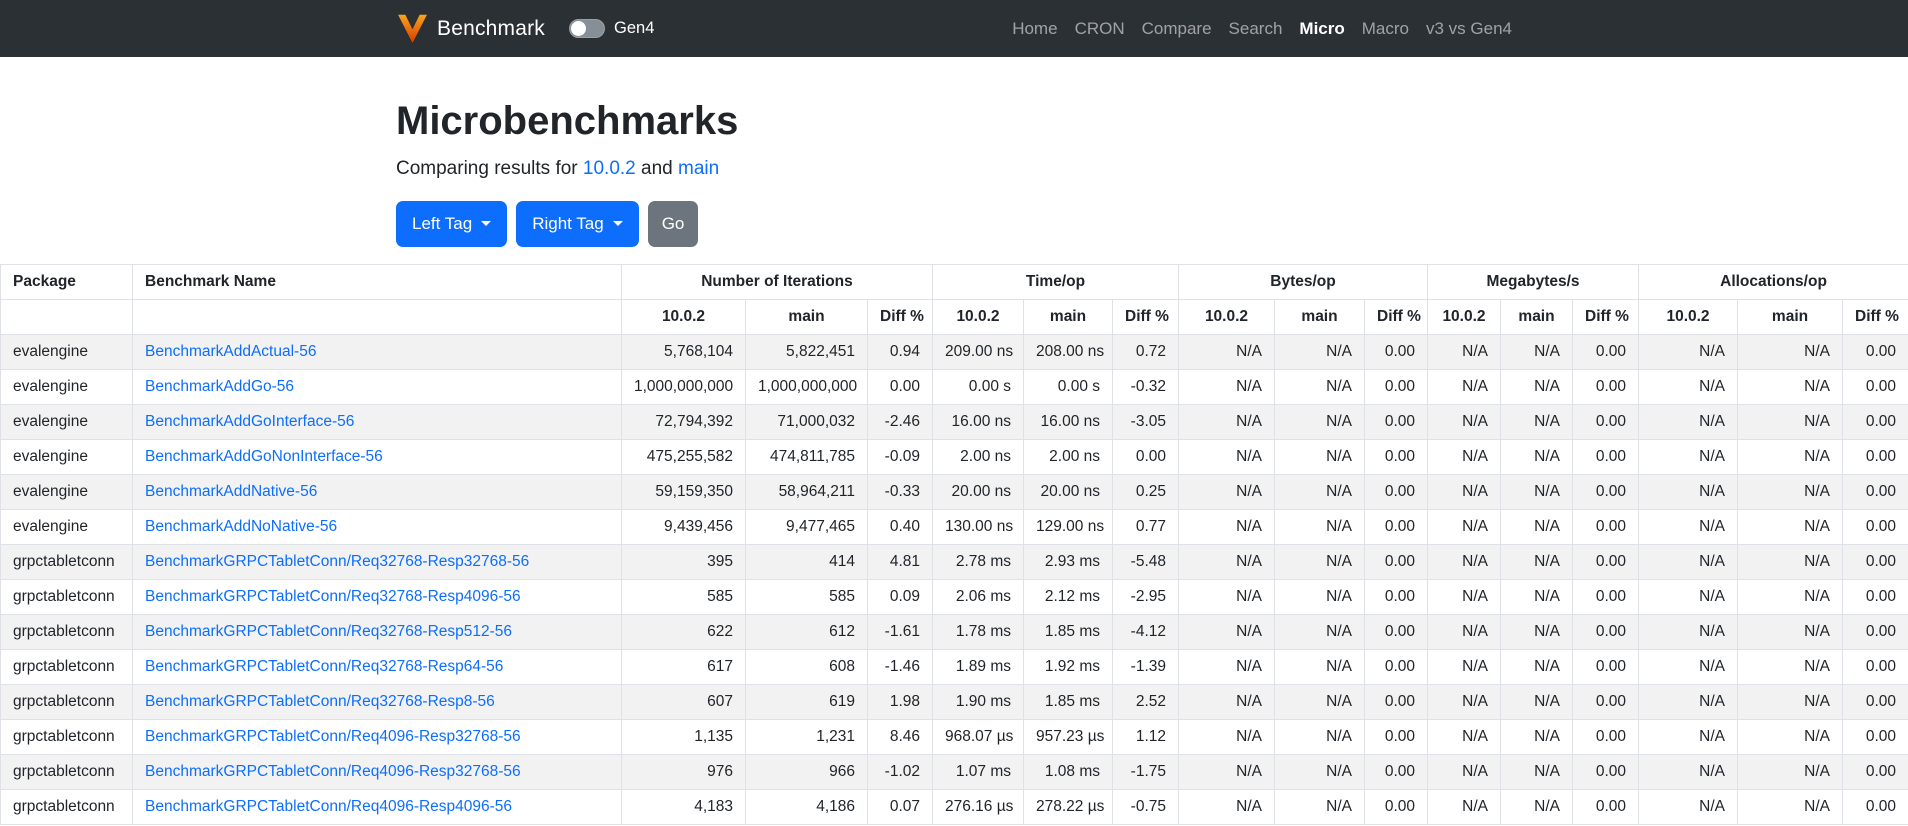 The height and width of the screenshot is (826, 1908). What do you see at coordinates (683, 736) in the screenshot?
I see `iterations-cell: 1,135` at bounding box center [683, 736].